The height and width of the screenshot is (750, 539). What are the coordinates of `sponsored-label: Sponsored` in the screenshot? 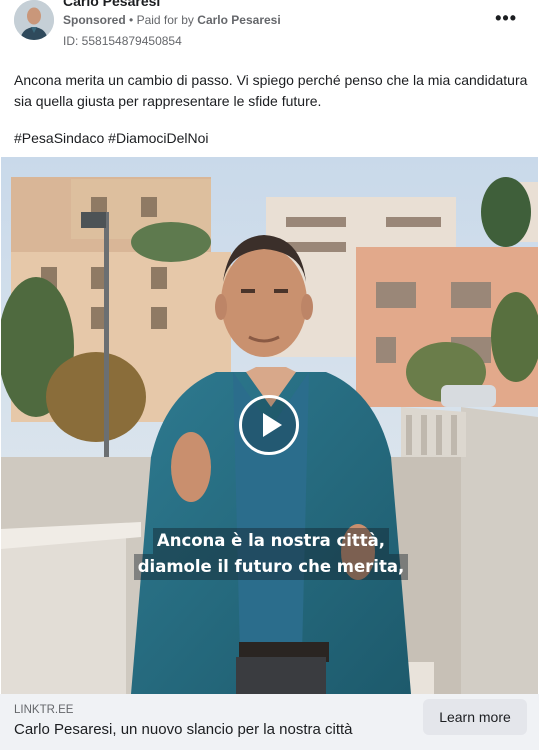 It's located at (94, 20).